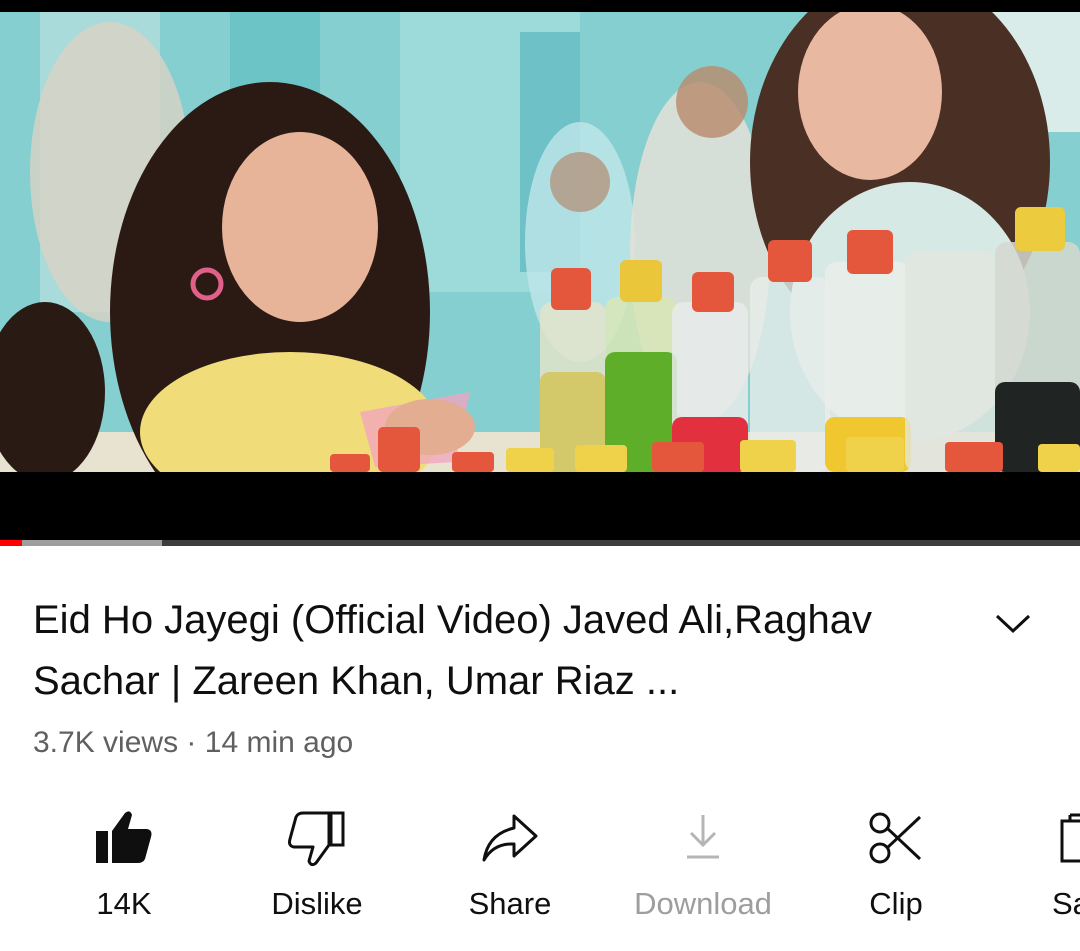 This screenshot has width=1080, height=951. What do you see at coordinates (510, 870) in the screenshot?
I see `share-button: Share` at bounding box center [510, 870].